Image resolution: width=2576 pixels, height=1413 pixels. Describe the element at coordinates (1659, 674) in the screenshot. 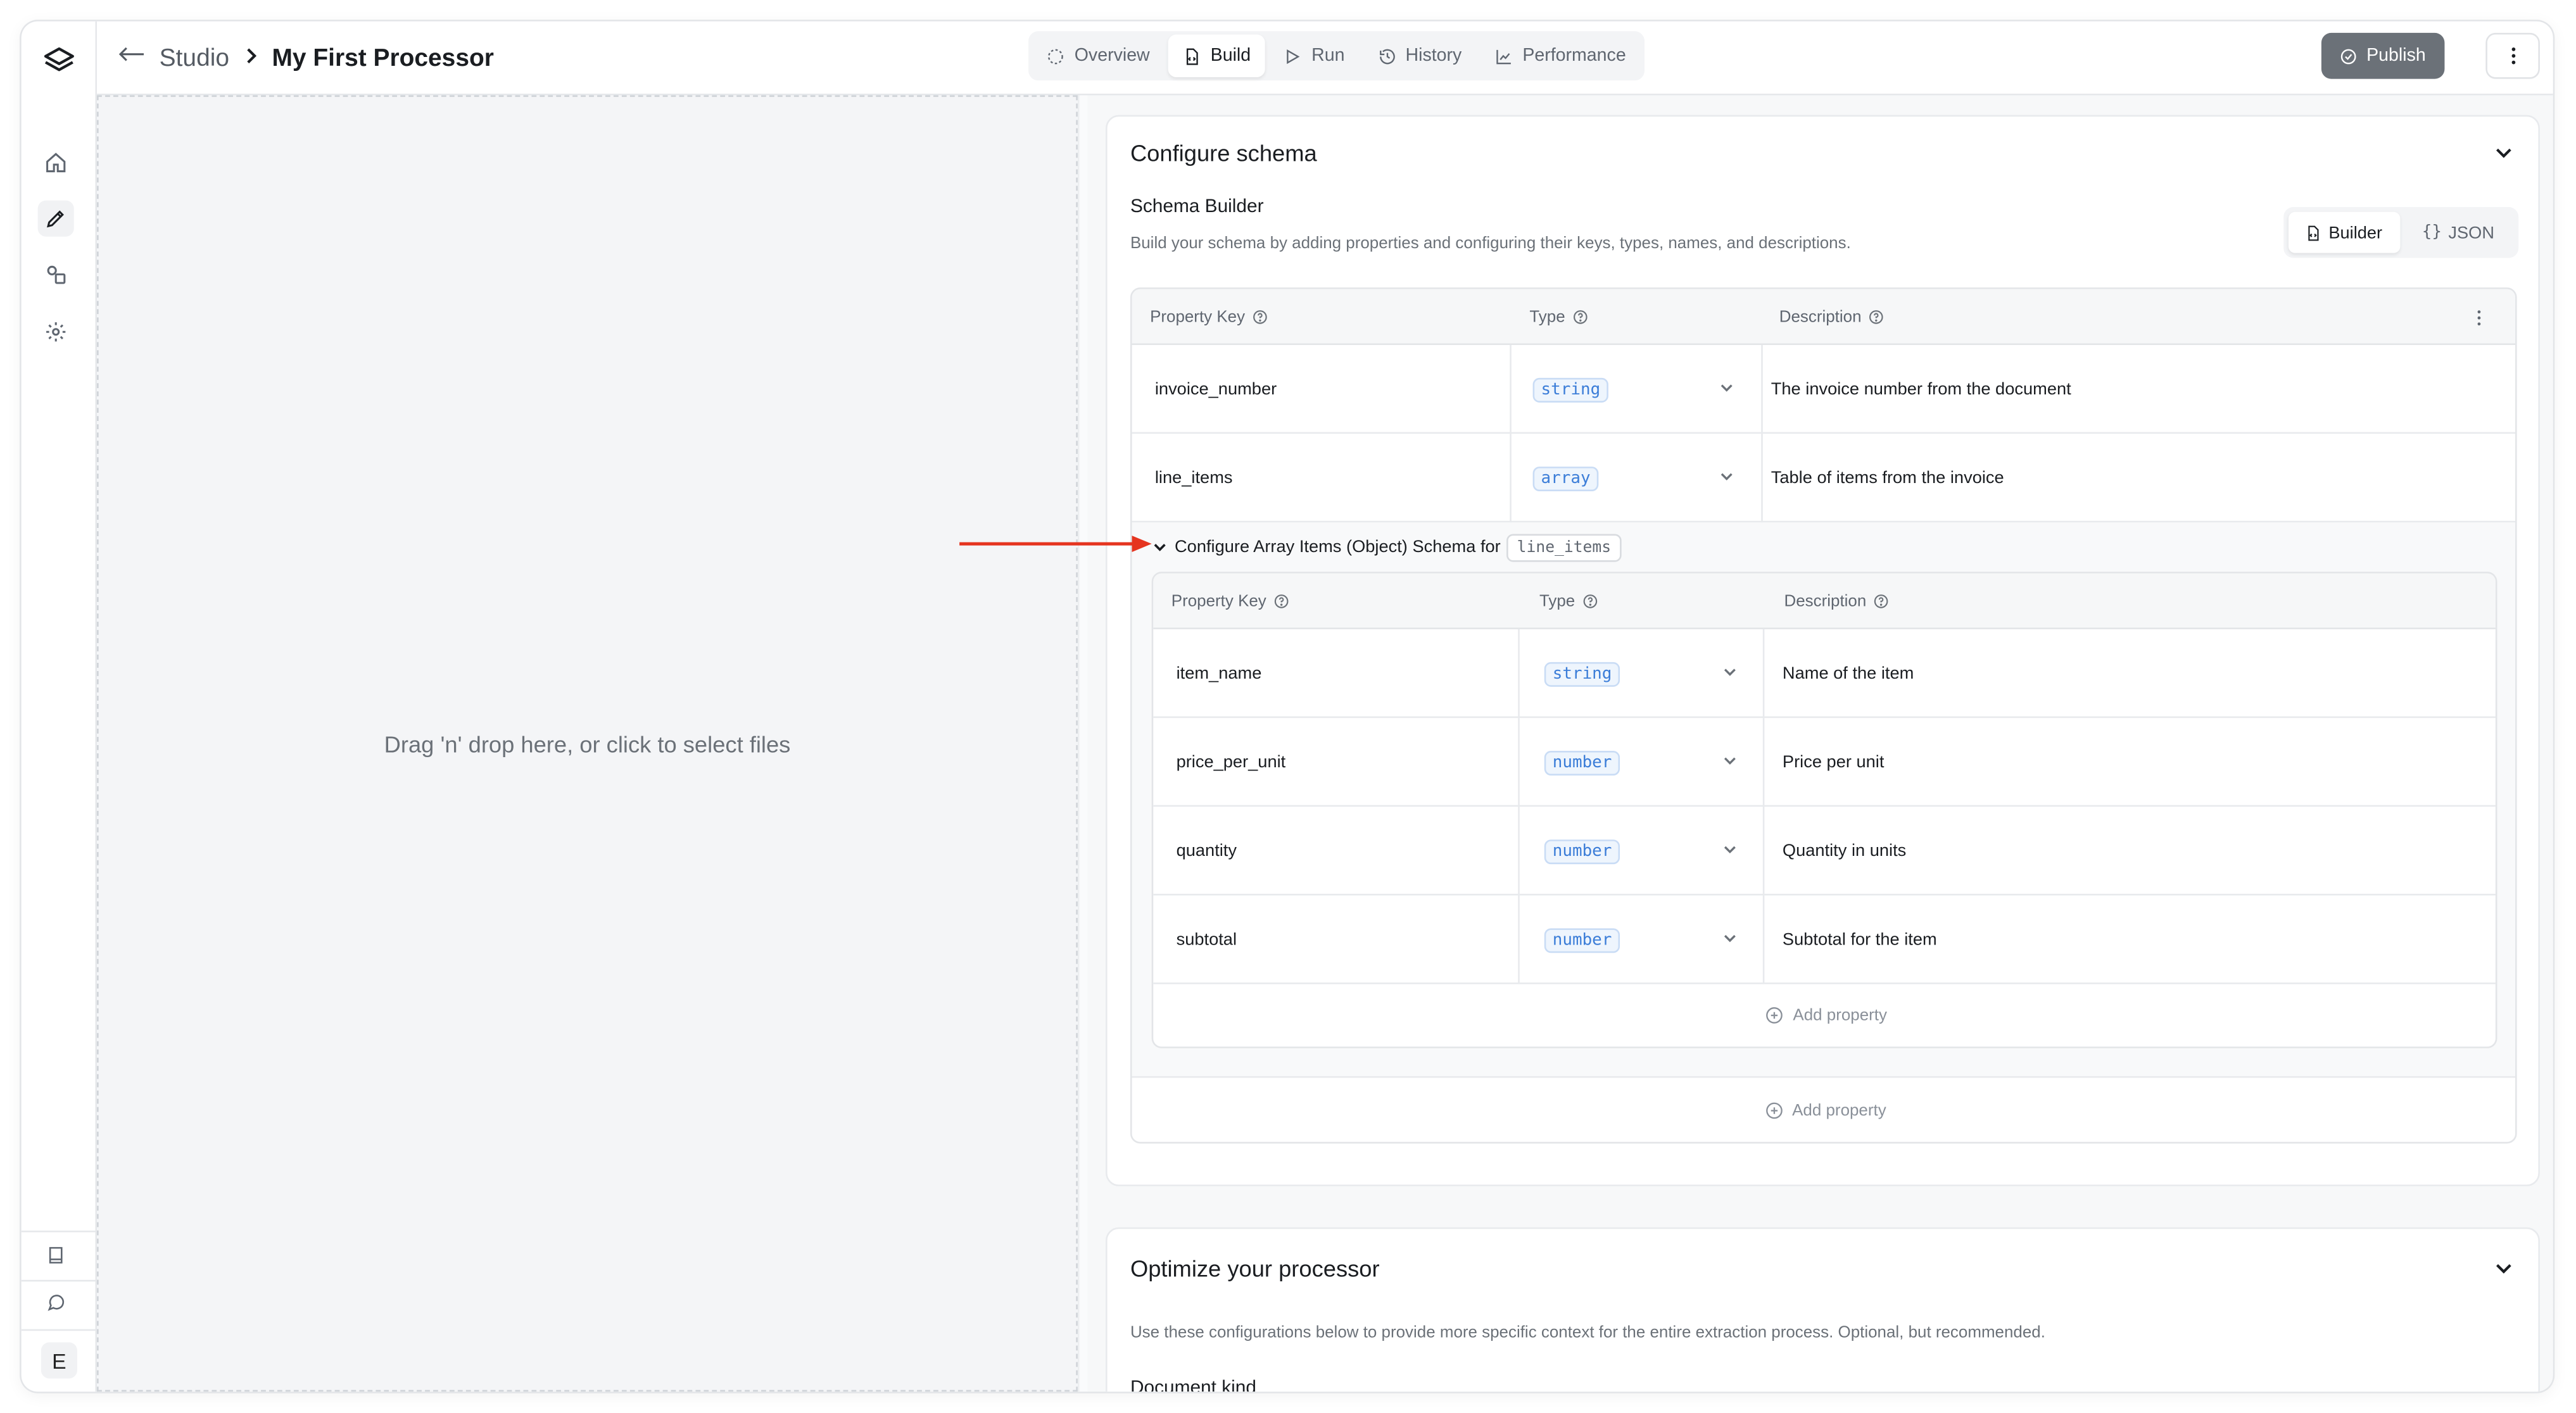

I see `type-select: string` at that location.